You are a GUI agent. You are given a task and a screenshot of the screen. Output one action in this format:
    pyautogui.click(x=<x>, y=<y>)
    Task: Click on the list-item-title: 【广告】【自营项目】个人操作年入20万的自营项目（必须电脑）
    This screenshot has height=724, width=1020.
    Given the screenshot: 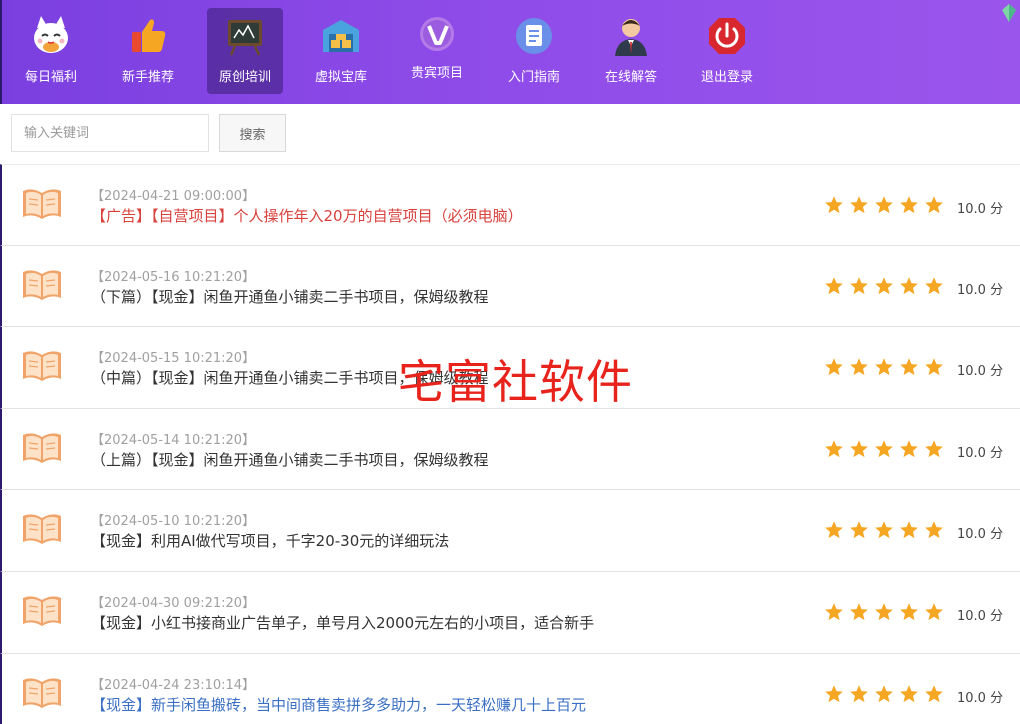 What is the action you would take?
    pyautogui.click(x=307, y=215)
    